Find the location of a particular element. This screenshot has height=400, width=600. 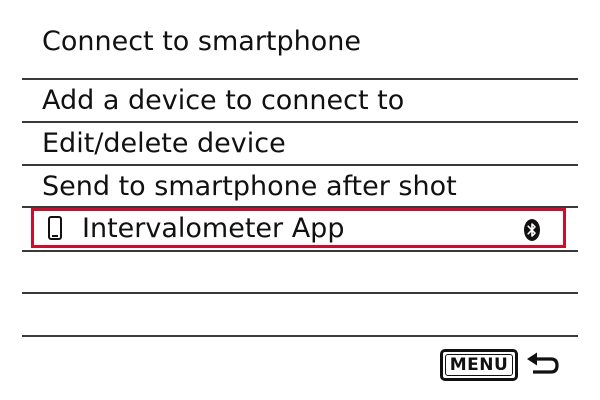

menu-button-label: MENU is located at coordinates (479, 365).